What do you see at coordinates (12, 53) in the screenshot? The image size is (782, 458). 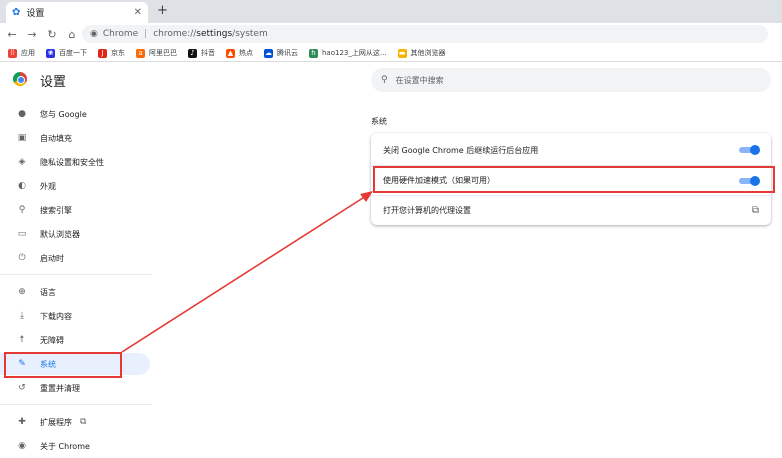 I see `apps-icon: ⠿` at bounding box center [12, 53].